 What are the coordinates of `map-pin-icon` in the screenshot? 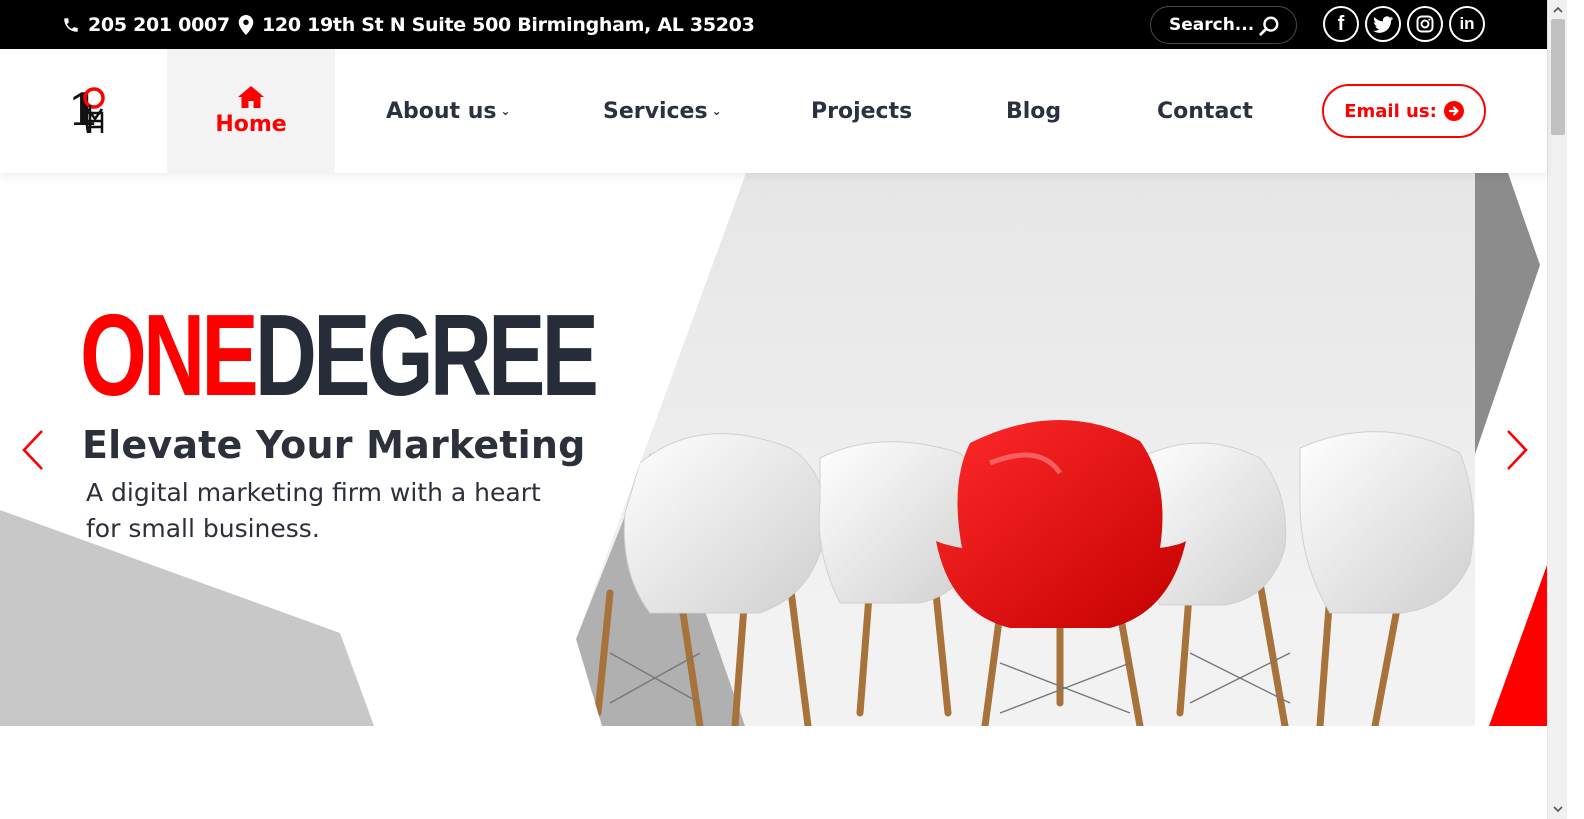 It's located at (246, 24).